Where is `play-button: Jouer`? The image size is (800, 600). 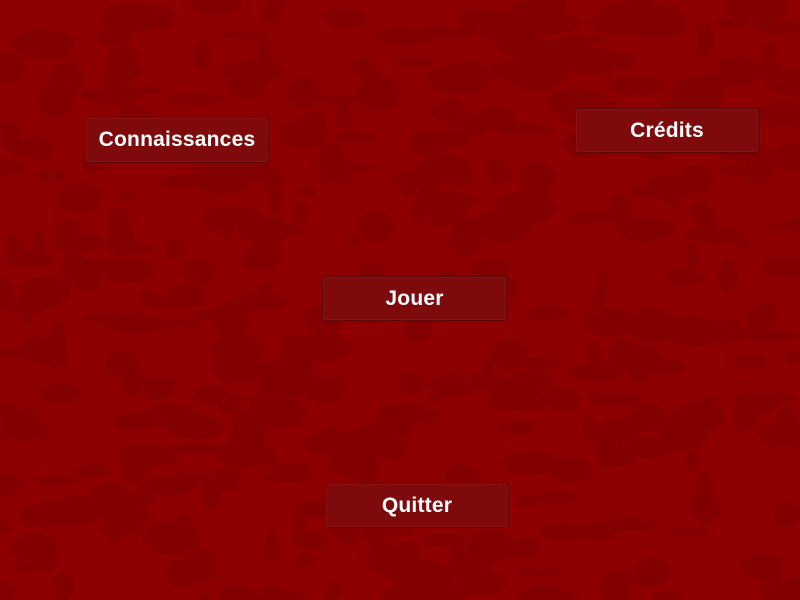
play-button: Jouer is located at coordinates (414, 298).